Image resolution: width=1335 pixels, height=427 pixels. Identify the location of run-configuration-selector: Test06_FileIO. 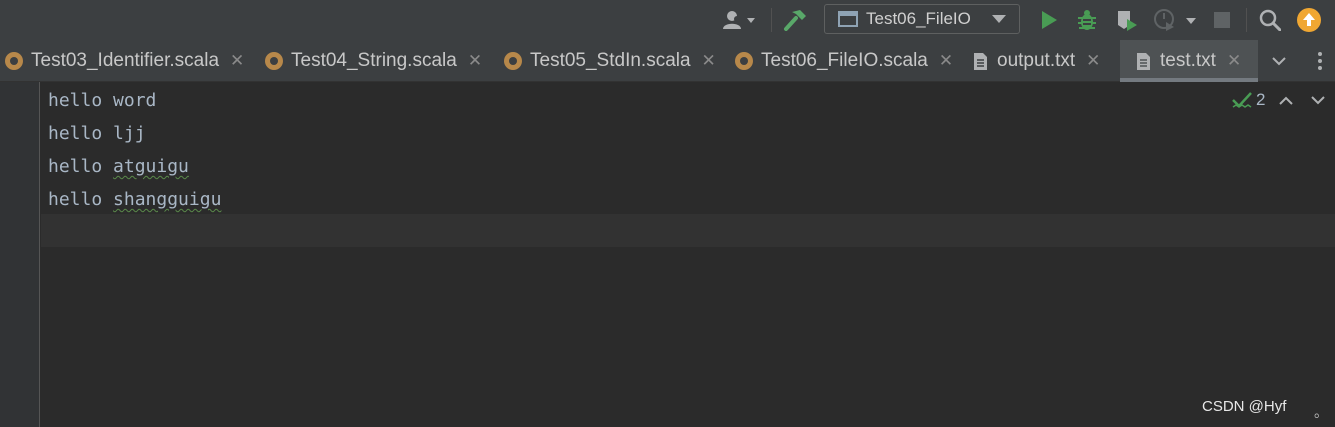
(922, 19).